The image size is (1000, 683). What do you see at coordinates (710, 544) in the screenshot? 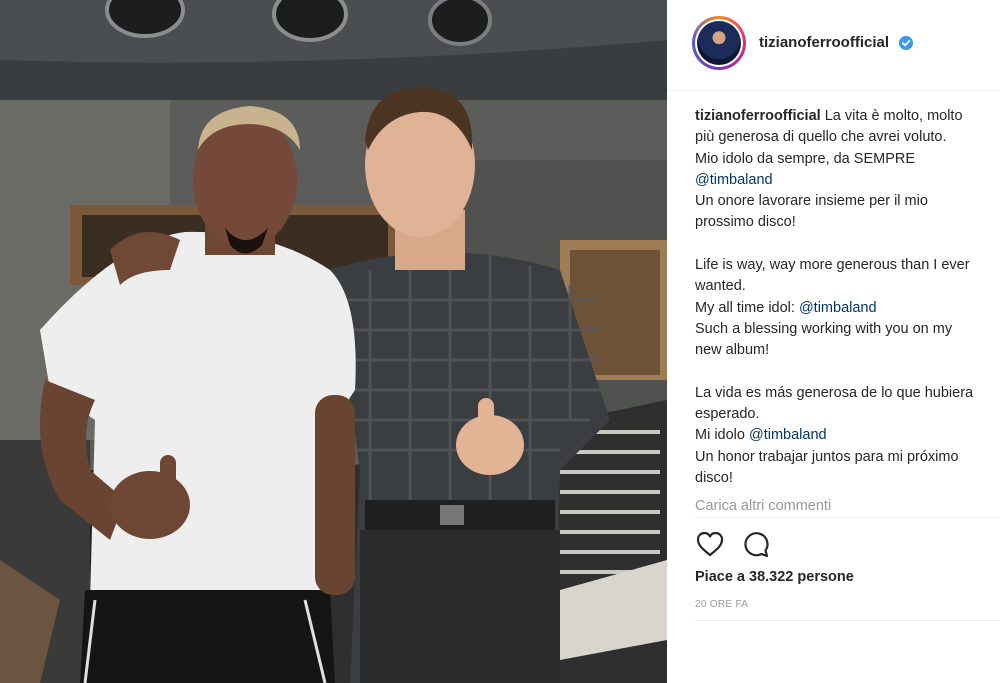
I see `heart-icon` at bounding box center [710, 544].